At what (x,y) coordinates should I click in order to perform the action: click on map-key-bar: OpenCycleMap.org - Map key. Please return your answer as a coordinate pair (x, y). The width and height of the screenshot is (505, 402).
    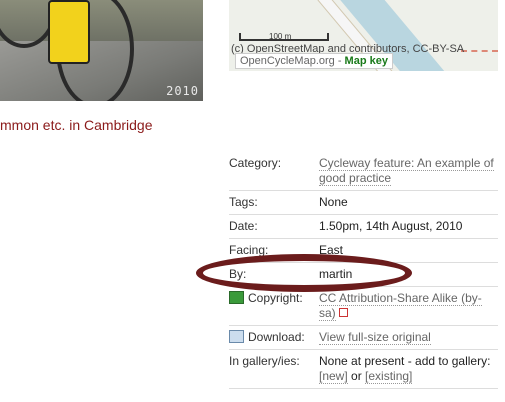
    Looking at the image, I should click on (314, 61).